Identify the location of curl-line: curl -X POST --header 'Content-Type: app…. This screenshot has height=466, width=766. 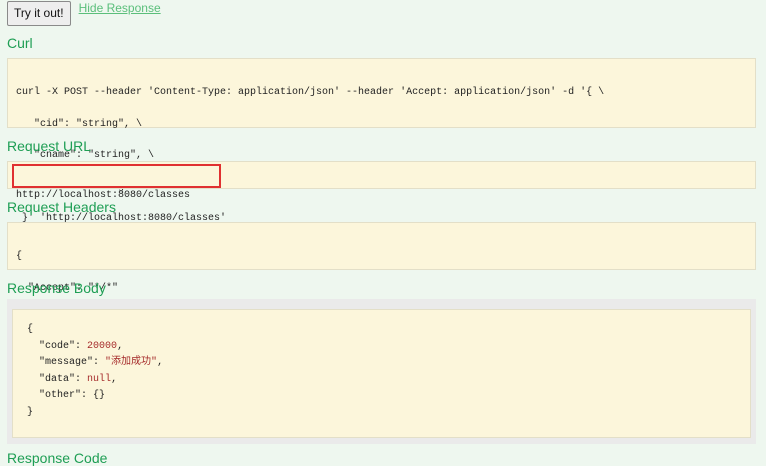
(310, 92).